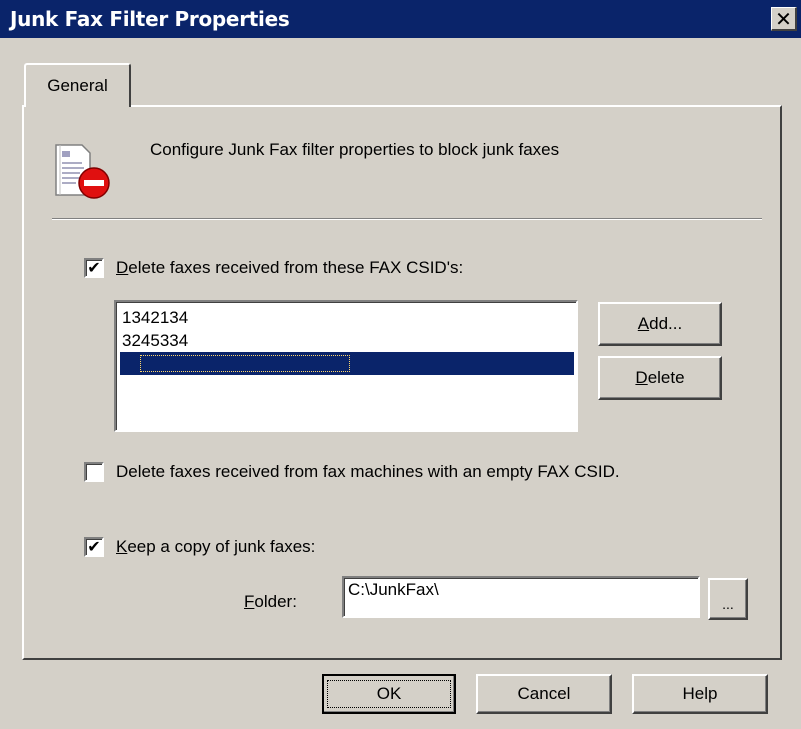  I want to click on divider, so click(407, 219).